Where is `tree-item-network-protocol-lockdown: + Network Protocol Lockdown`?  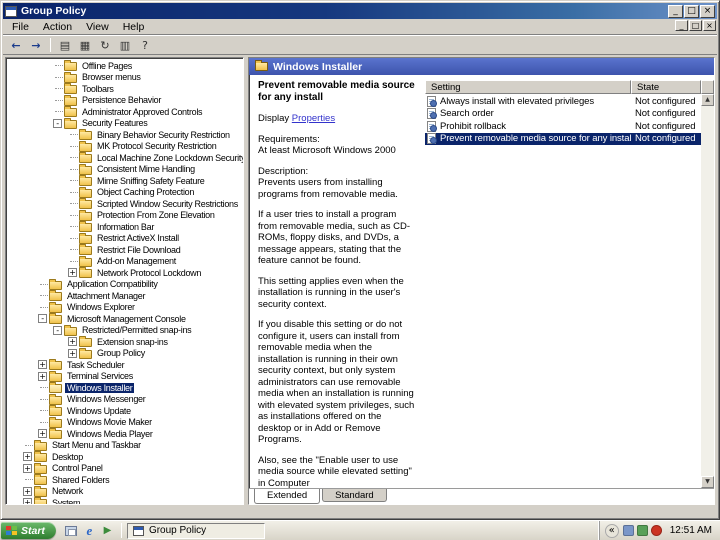 tree-item-network-protocol-lockdown: + Network Protocol Lockdown is located at coordinates (124, 273).